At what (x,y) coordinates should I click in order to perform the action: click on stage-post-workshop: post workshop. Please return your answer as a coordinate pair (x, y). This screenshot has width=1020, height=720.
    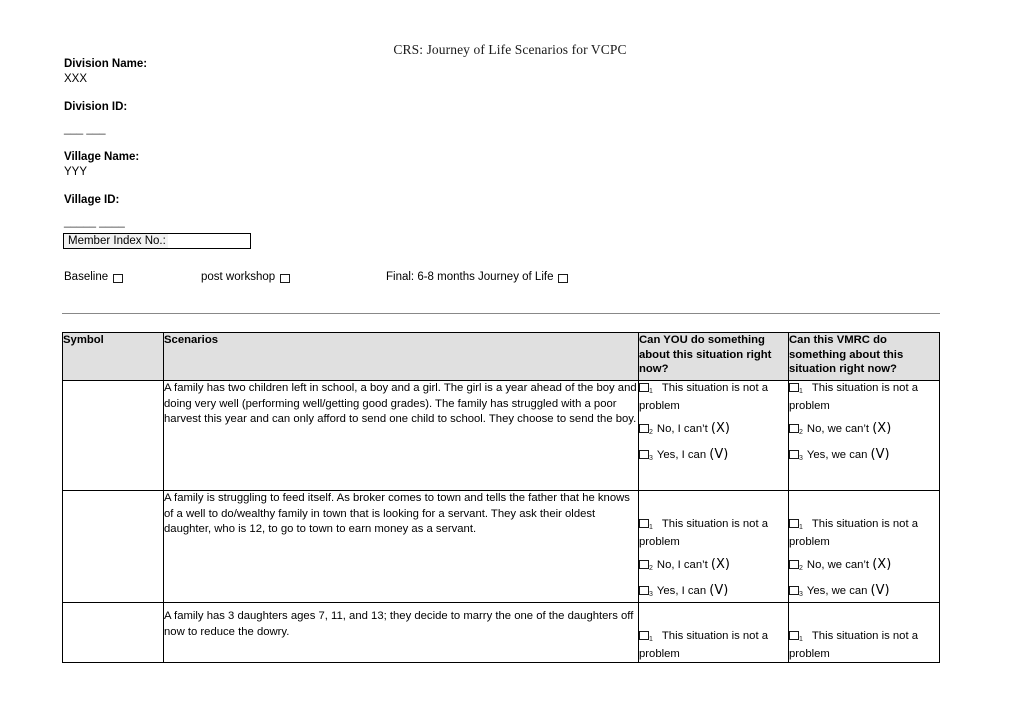
    Looking at the image, I should click on (246, 277).